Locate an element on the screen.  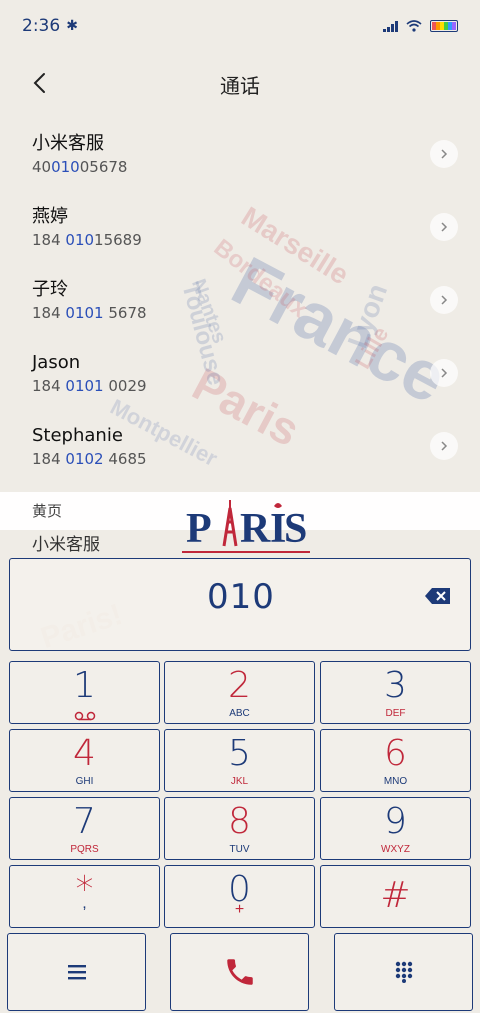
key-9: 9 WXYZ is located at coordinates (395, 828).